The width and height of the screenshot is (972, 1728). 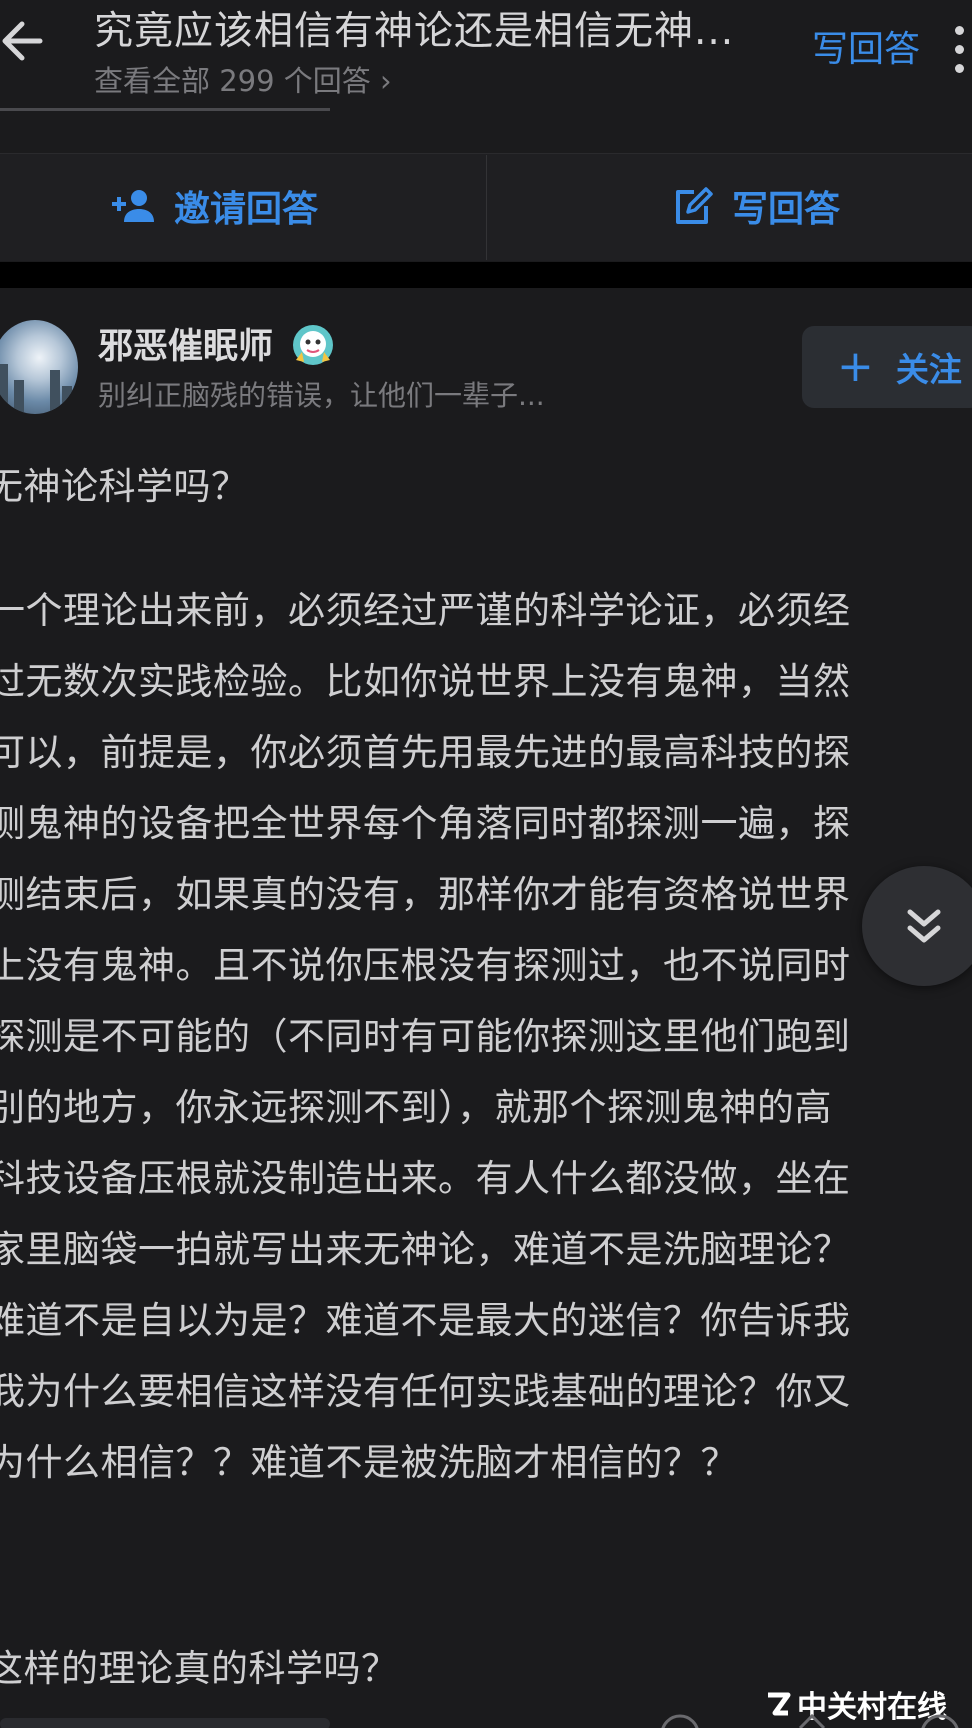 What do you see at coordinates (165, 109) in the screenshot?
I see `clipped-text-remnant` at bounding box center [165, 109].